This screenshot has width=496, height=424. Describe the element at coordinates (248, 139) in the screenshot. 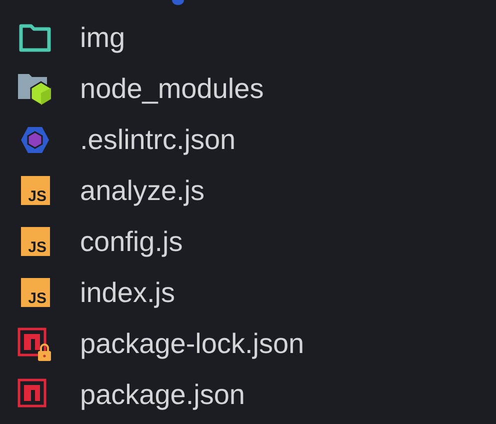

I see `file-item: .eslintrc.json` at that location.